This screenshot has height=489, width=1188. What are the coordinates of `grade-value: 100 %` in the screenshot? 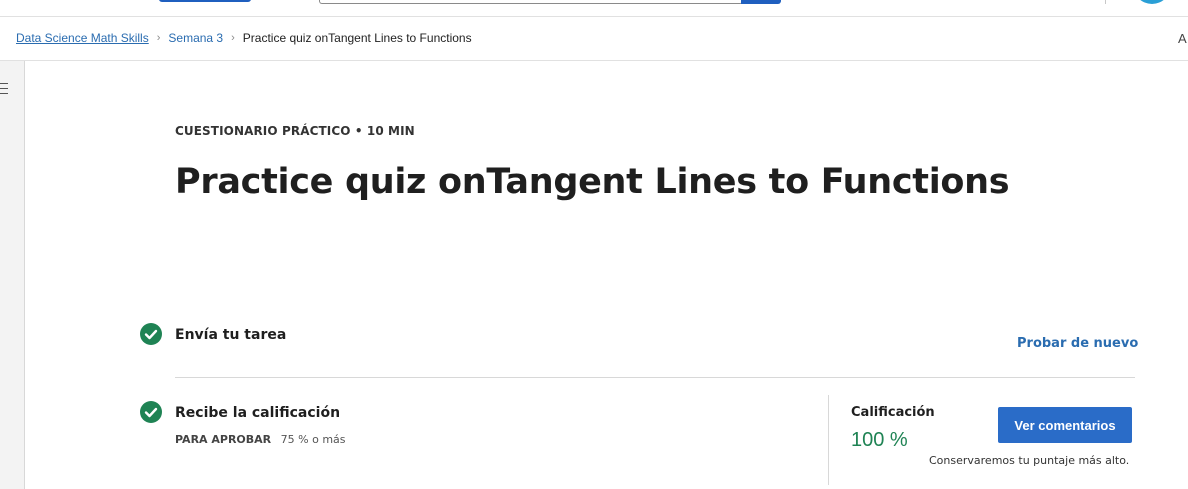 It's located at (879, 440).